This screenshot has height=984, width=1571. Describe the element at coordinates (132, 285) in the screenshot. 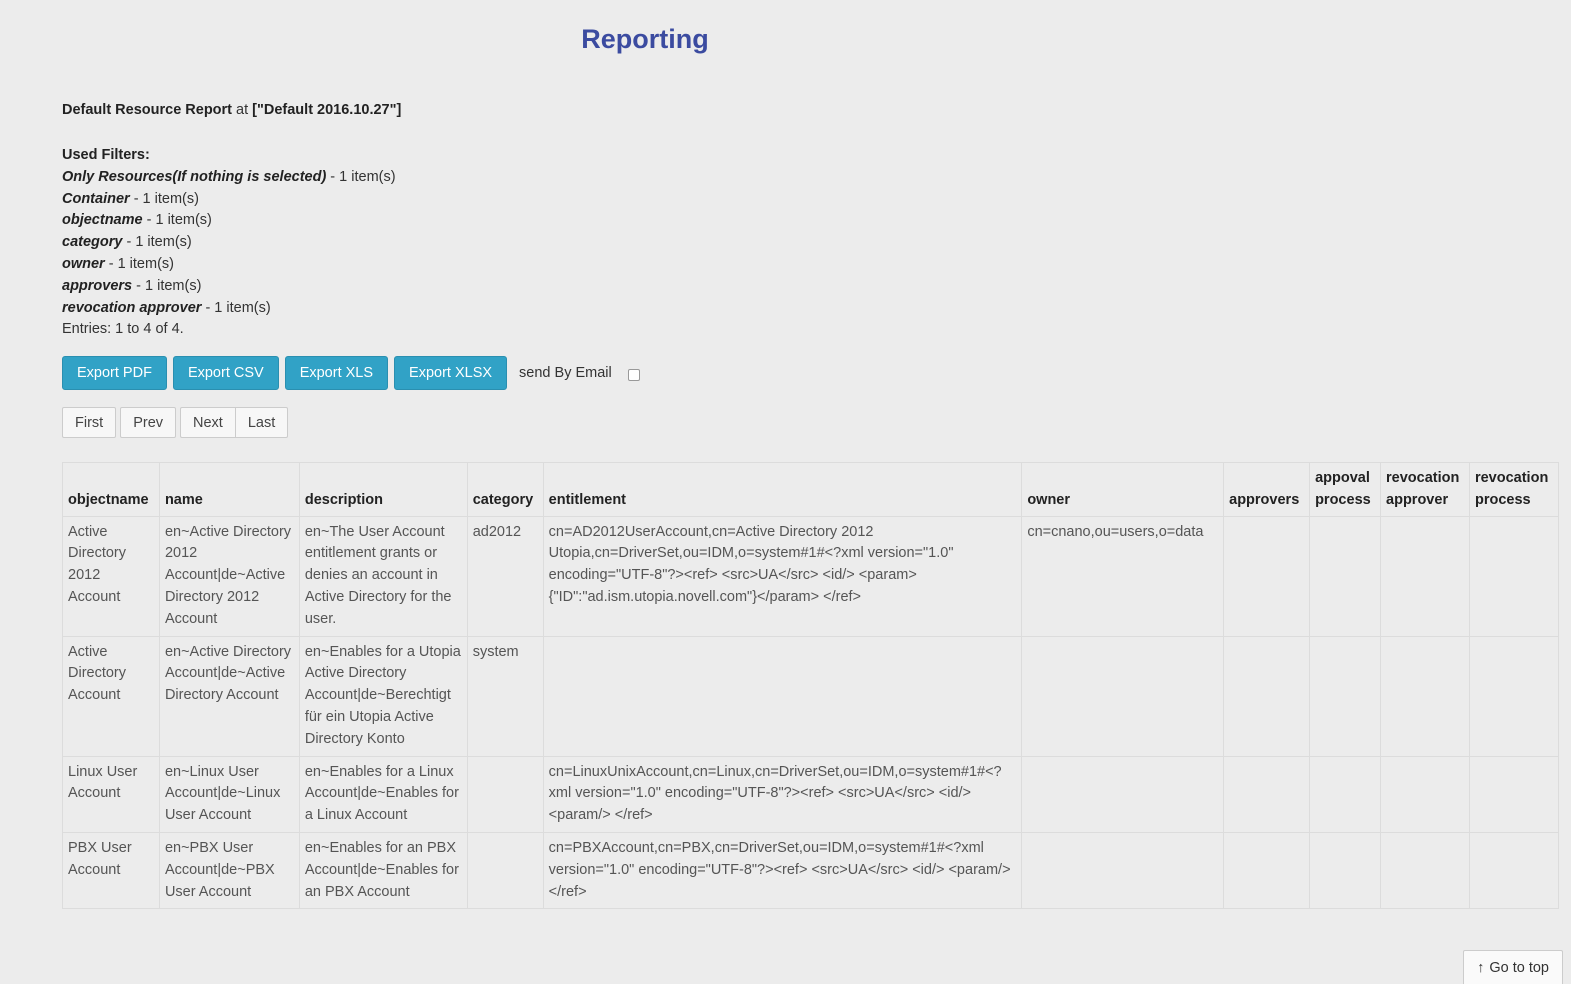

I see `filter-item: approvers - 1 item(s)` at that location.